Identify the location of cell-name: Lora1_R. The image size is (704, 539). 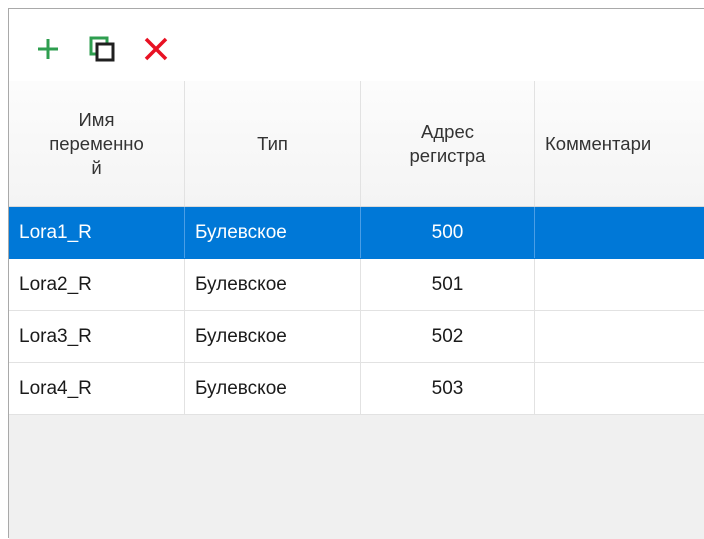
(97, 232).